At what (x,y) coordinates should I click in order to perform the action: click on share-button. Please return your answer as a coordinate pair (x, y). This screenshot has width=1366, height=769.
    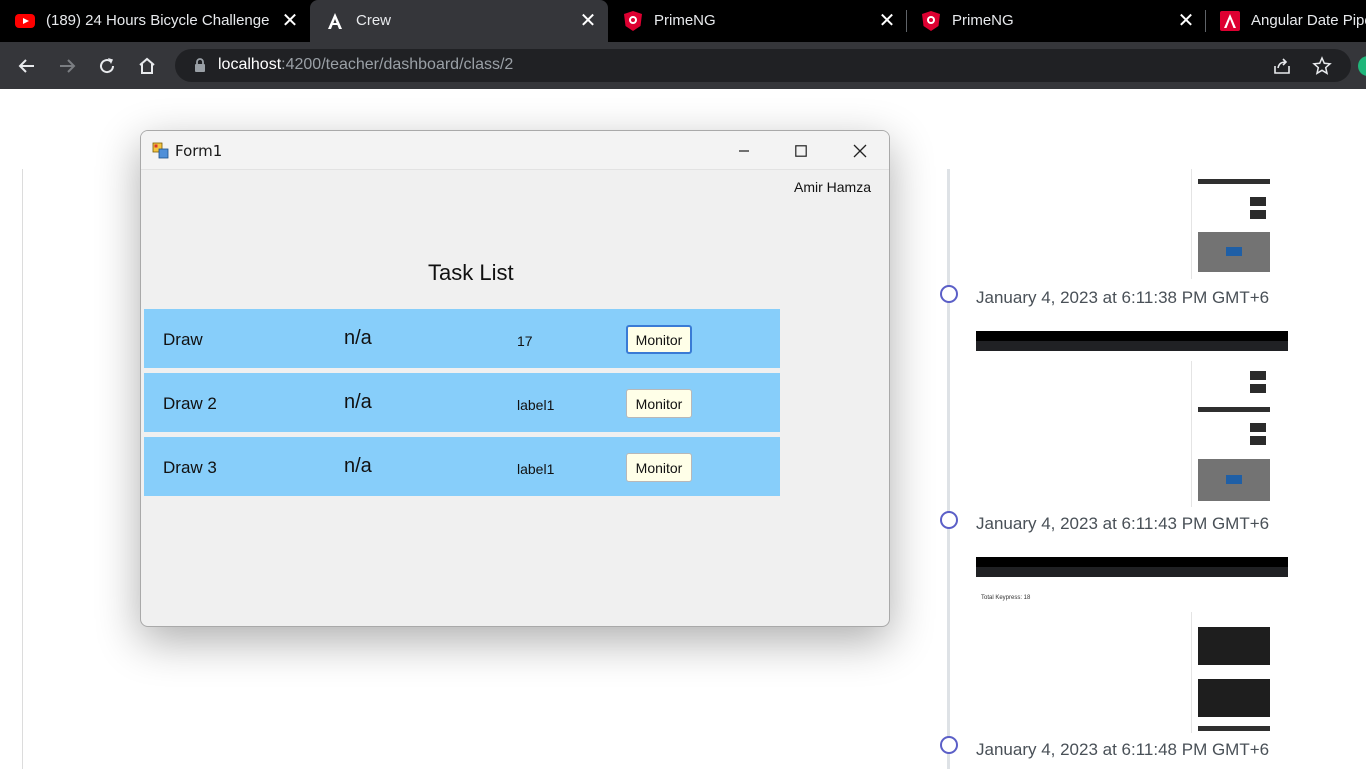
    Looking at the image, I should click on (1282, 66).